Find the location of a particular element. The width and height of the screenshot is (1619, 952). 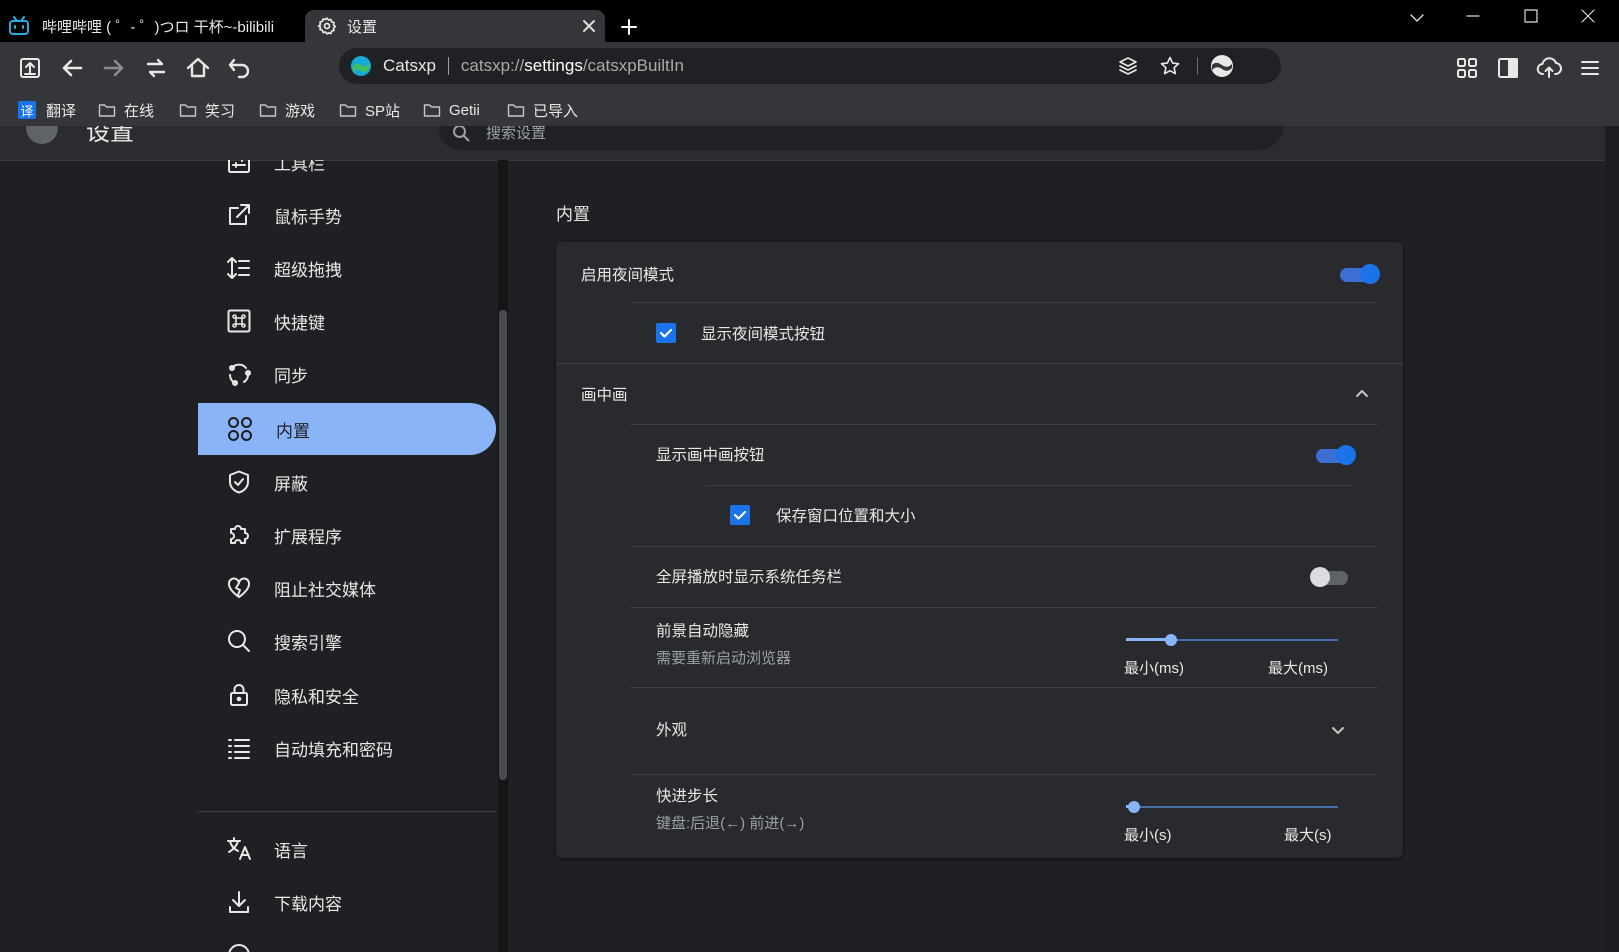

upload-tray-icon is located at coordinates (30, 68).